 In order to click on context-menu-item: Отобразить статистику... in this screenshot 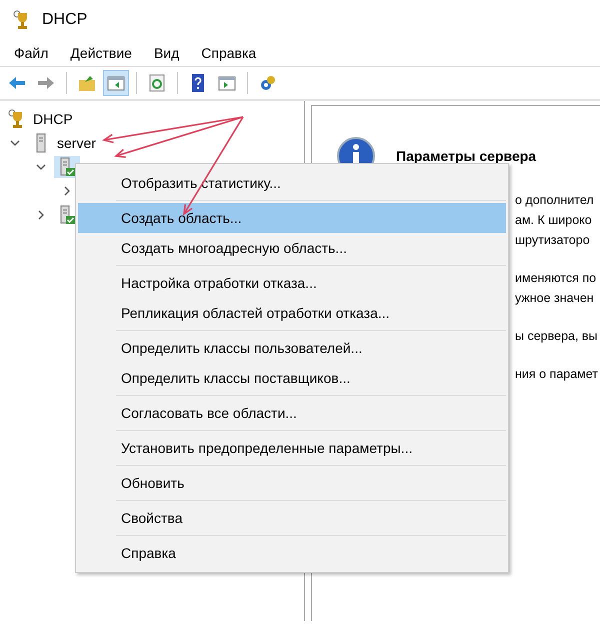, I will do `click(292, 183)`.